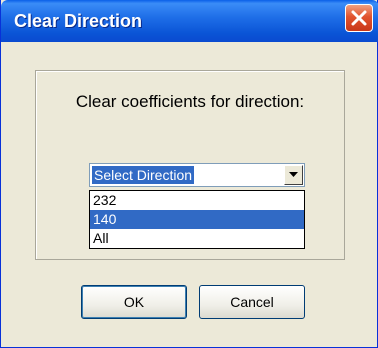  Describe the element at coordinates (197, 200) in the screenshot. I see `dropdown-option-232: 232` at that location.